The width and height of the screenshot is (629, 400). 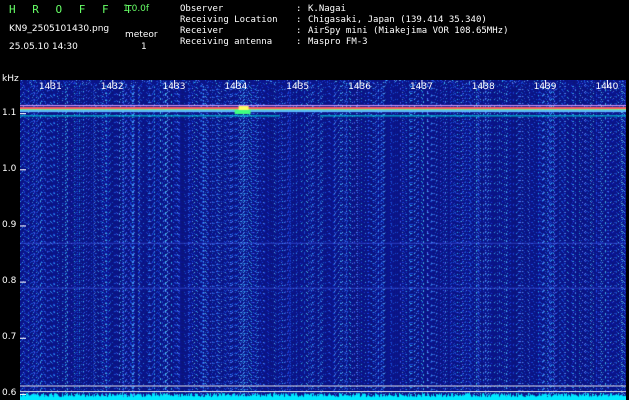 What do you see at coordinates (50, 87) in the screenshot?
I see `x-tick-label: 1431` at bounding box center [50, 87].